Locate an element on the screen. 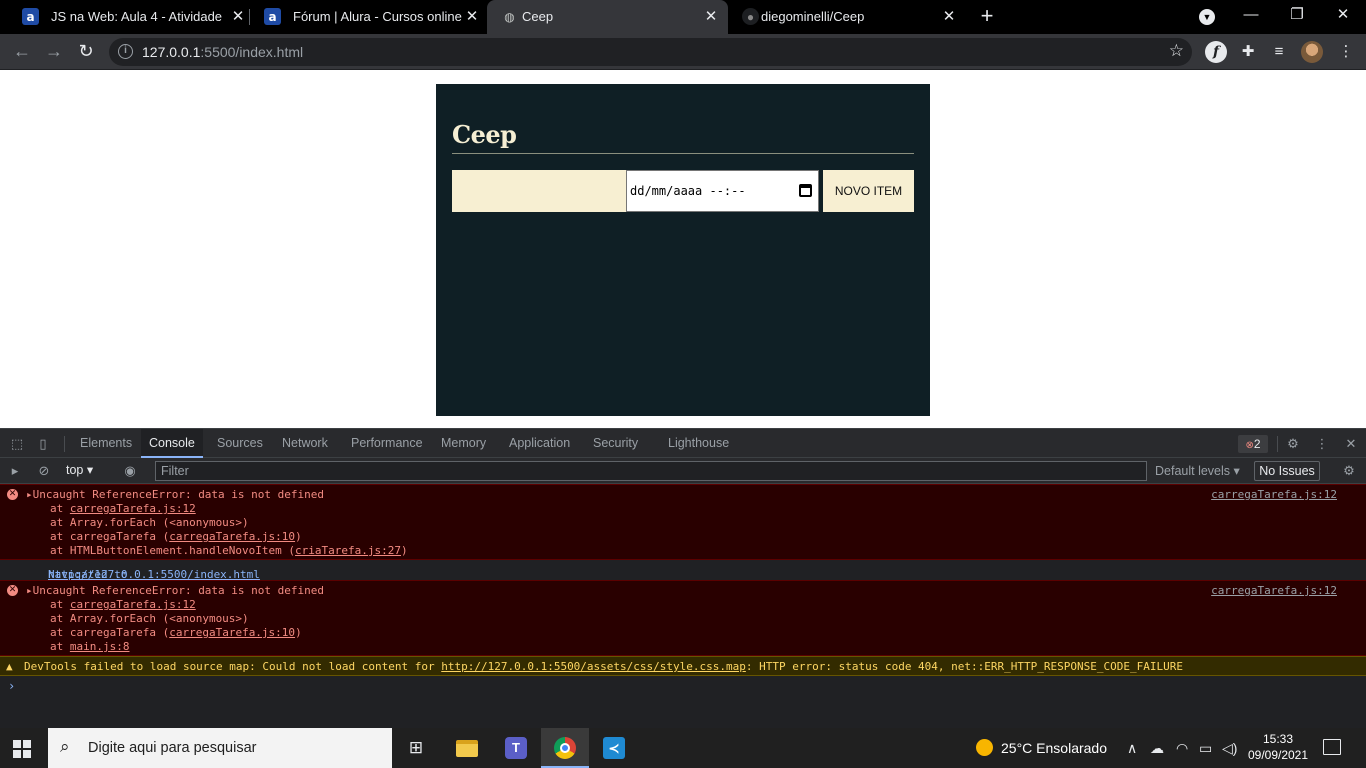  vscode-button: ≺ is located at coordinates (614, 748).